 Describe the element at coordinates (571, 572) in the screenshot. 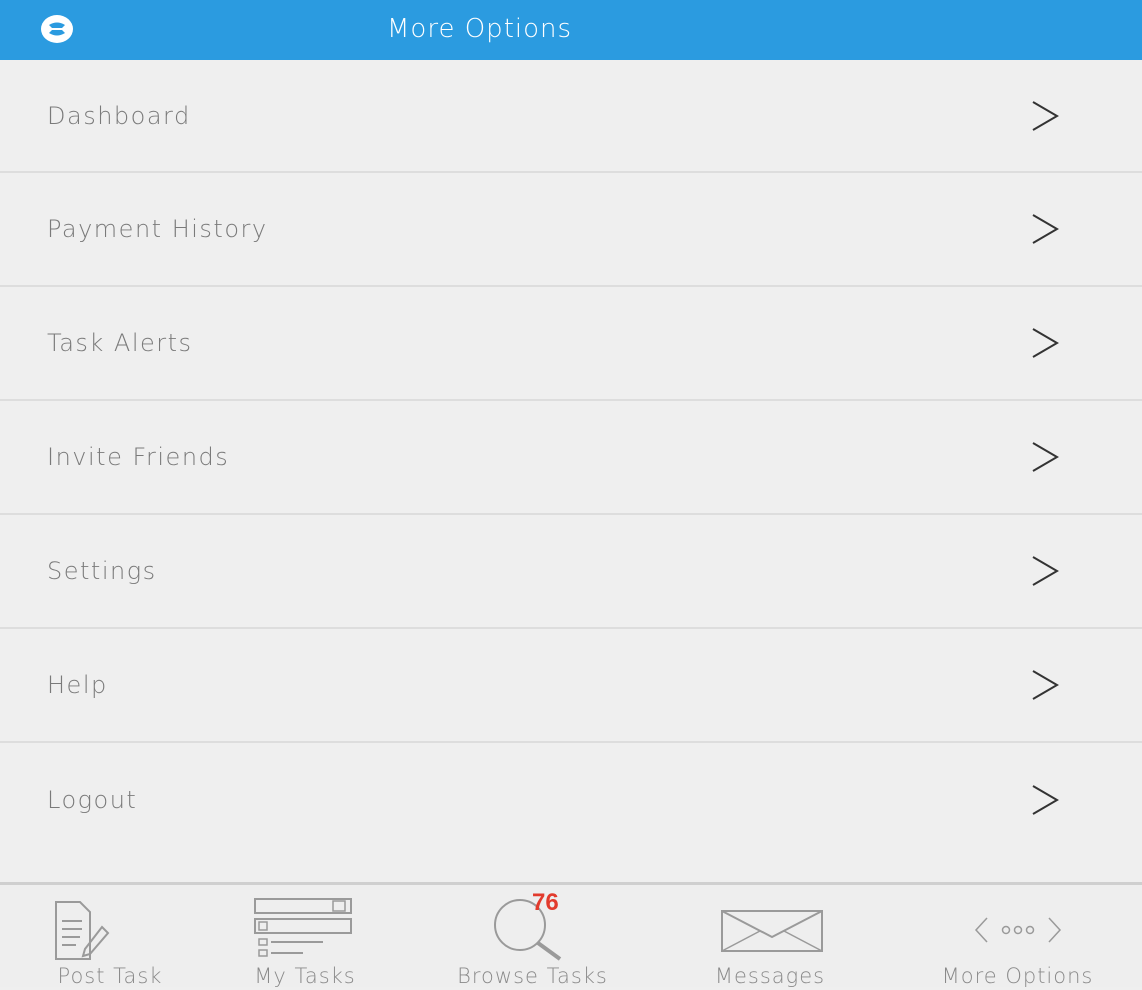

I see `menu-item-settings: Settings` at that location.